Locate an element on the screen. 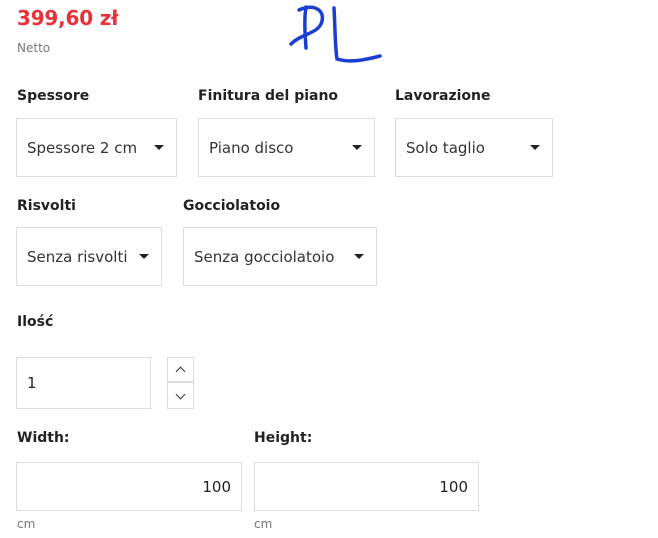 The image size is (658, 538). height-unit: cm is located at coordinates (263, 524).